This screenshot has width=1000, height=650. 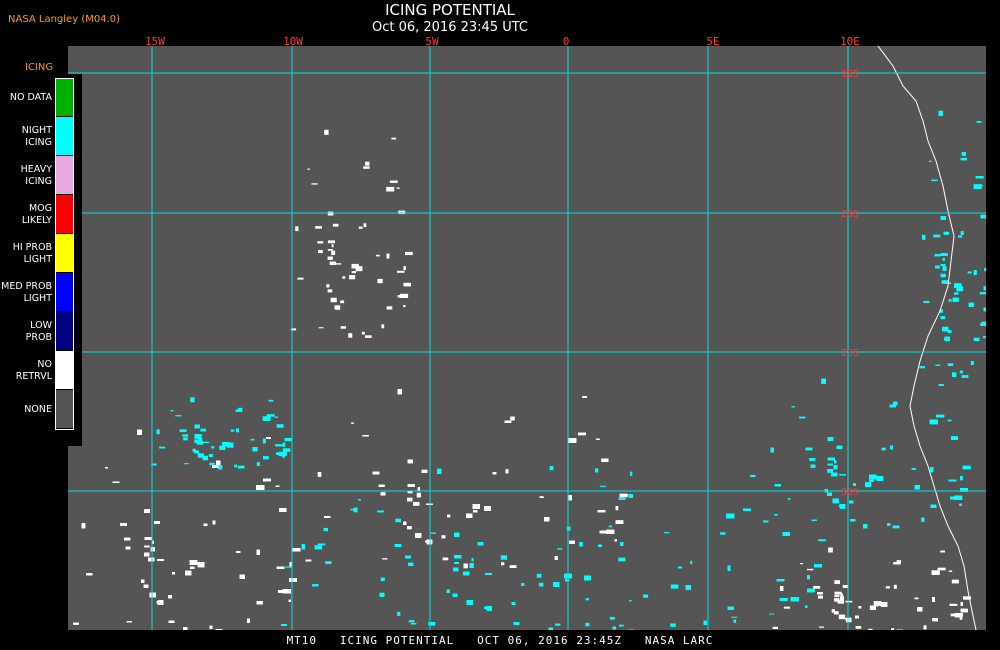 I want to click on legend-frame, so click(x=64, y=254).